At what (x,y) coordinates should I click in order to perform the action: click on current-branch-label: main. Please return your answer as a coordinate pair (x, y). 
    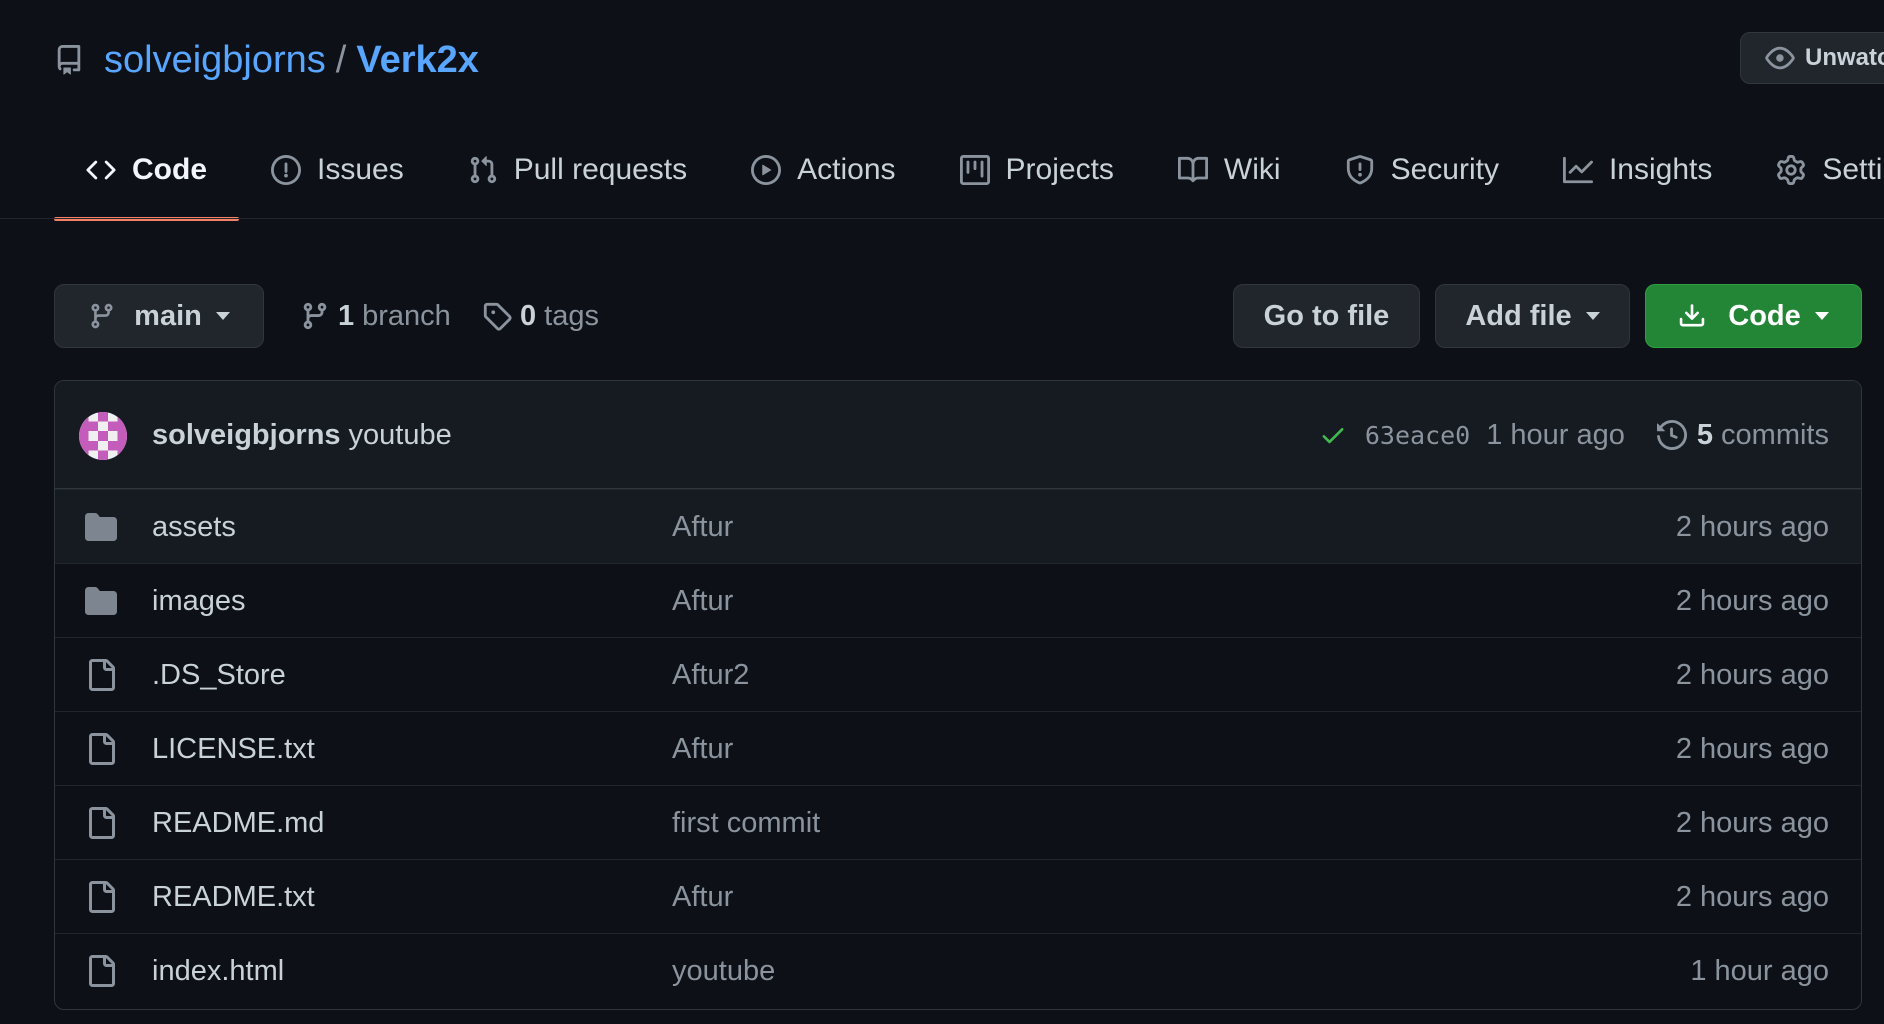
    Looking at the image, I should click on (168, 315).